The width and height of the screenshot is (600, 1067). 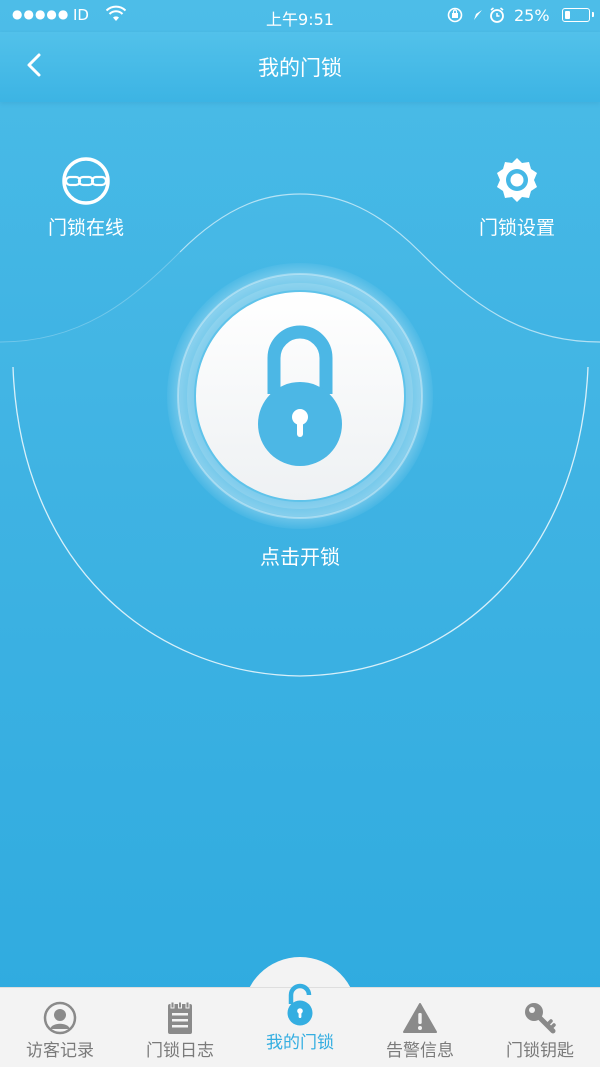 What do you see at coordinates (540, 1051) in the screenshot?
I see `tab-label: 门锁钥匙` at bounding box center [540, 1051].